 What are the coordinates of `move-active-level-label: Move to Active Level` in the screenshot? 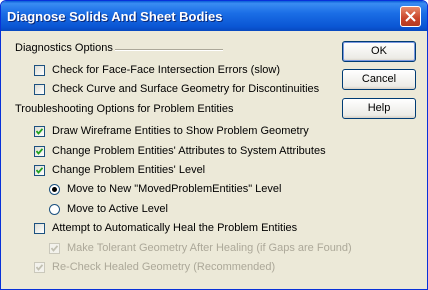 It's located at (117, 209).